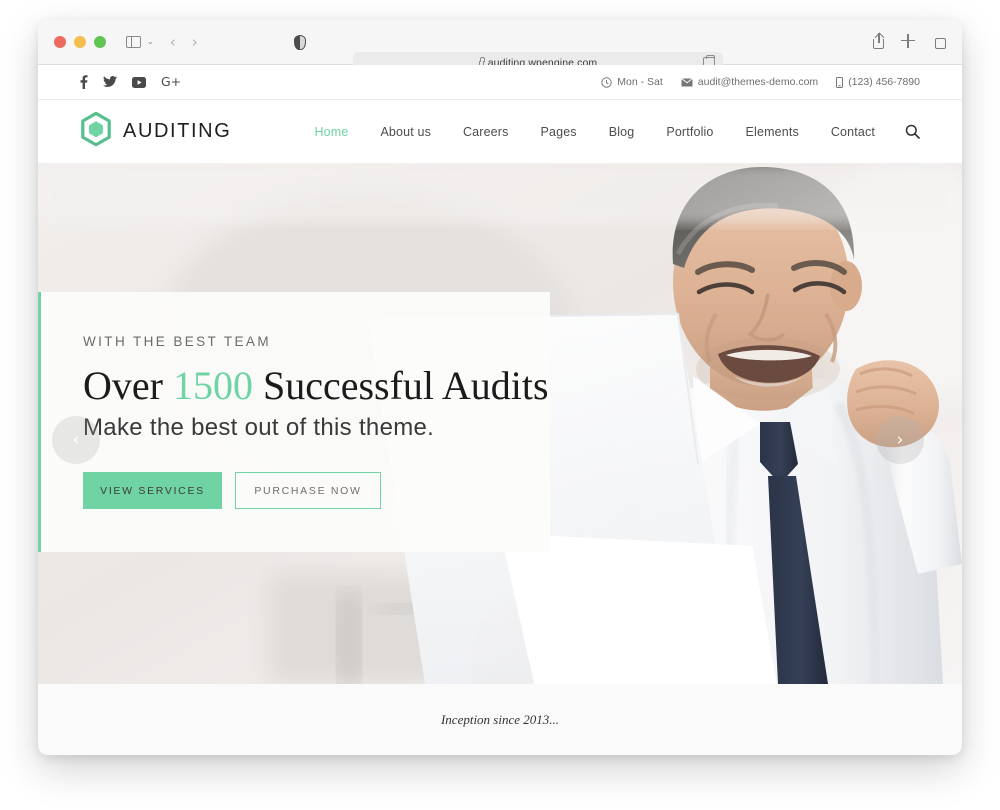 The image size is (1000, 810). What do you see at coordinates (878, 41) in the screenshot?
I see `share-icon` at bounding box center [878, 41].